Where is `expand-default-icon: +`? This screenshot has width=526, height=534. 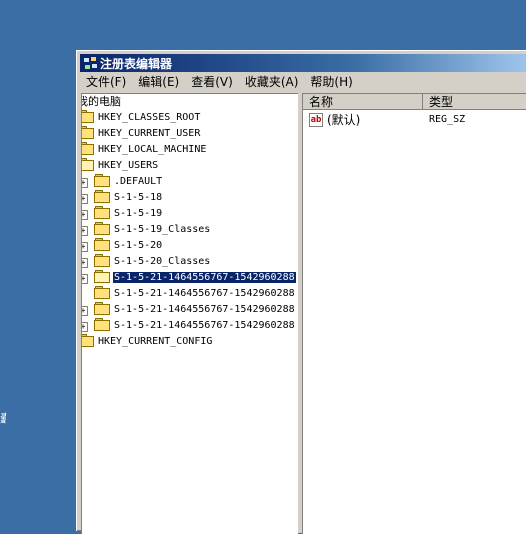
expand-default-icon: + is located at coordinates (85, 183).